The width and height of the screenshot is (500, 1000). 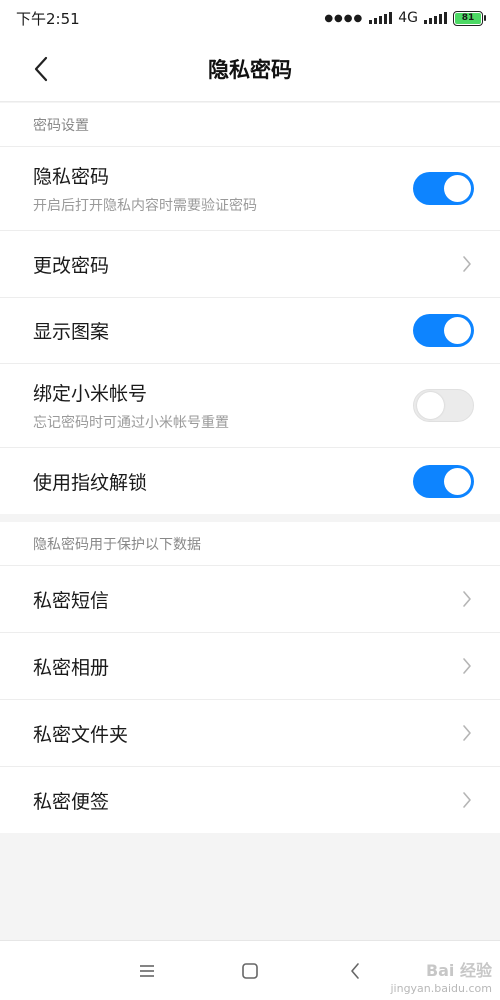 I want to click on nav-back-button, so click(x=355, y=971).